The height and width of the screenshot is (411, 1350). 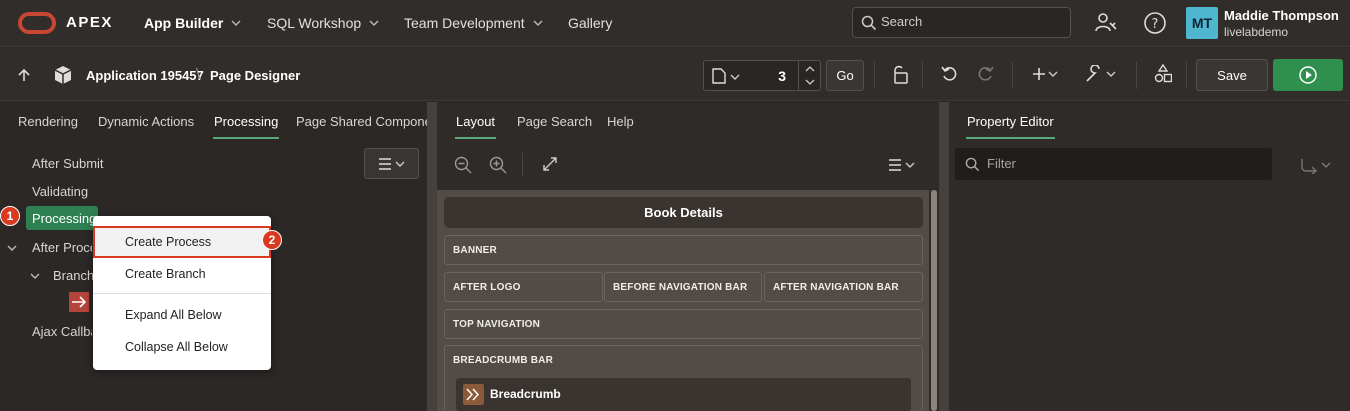 I want to click on tab-page-search: Page Search, so click(x=554, y=121).